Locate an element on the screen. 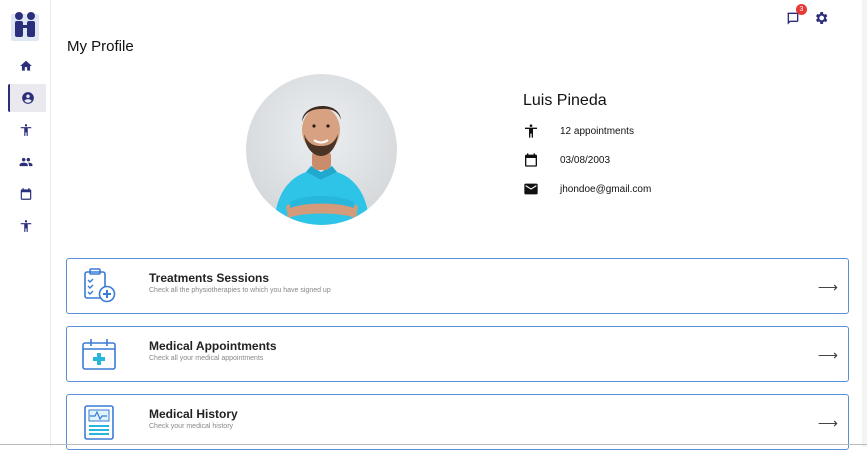 The image size is (867, 450). sidebar-item-profile is located at coordinates (27, 98).